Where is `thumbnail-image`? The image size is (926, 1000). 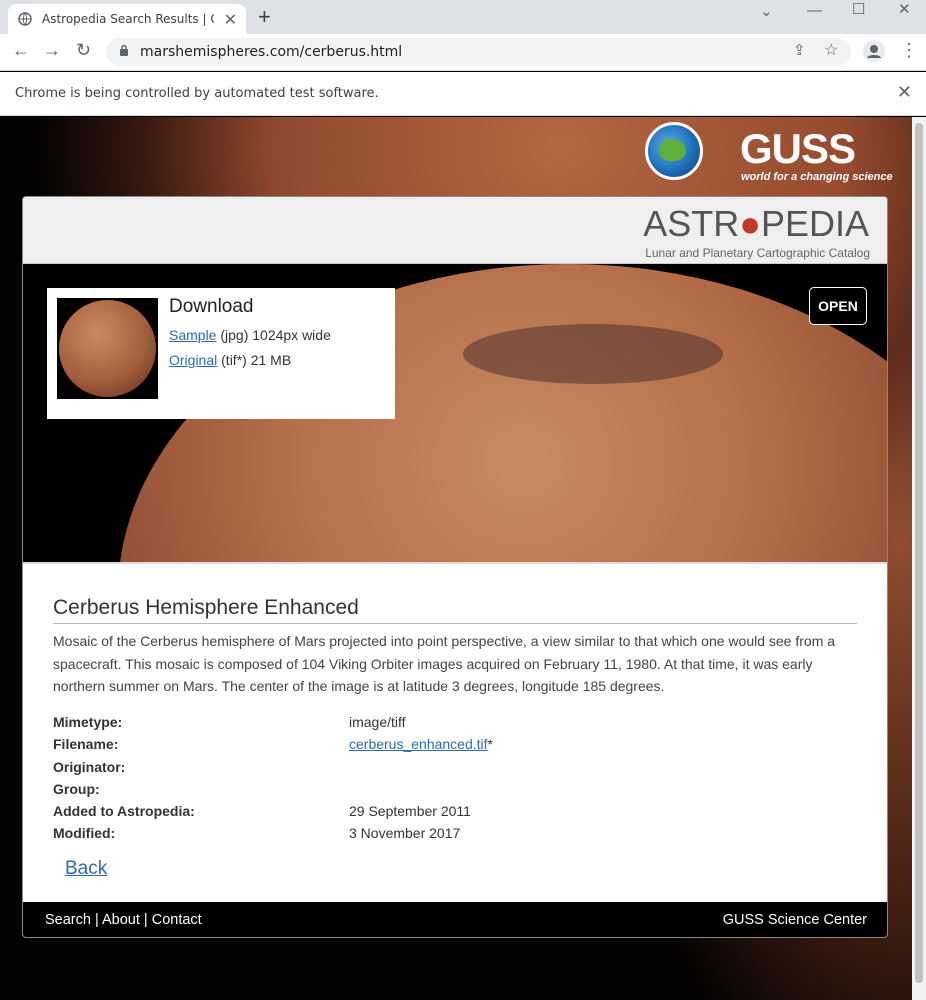
thumbnail-image is located at coordinates (107, 348).